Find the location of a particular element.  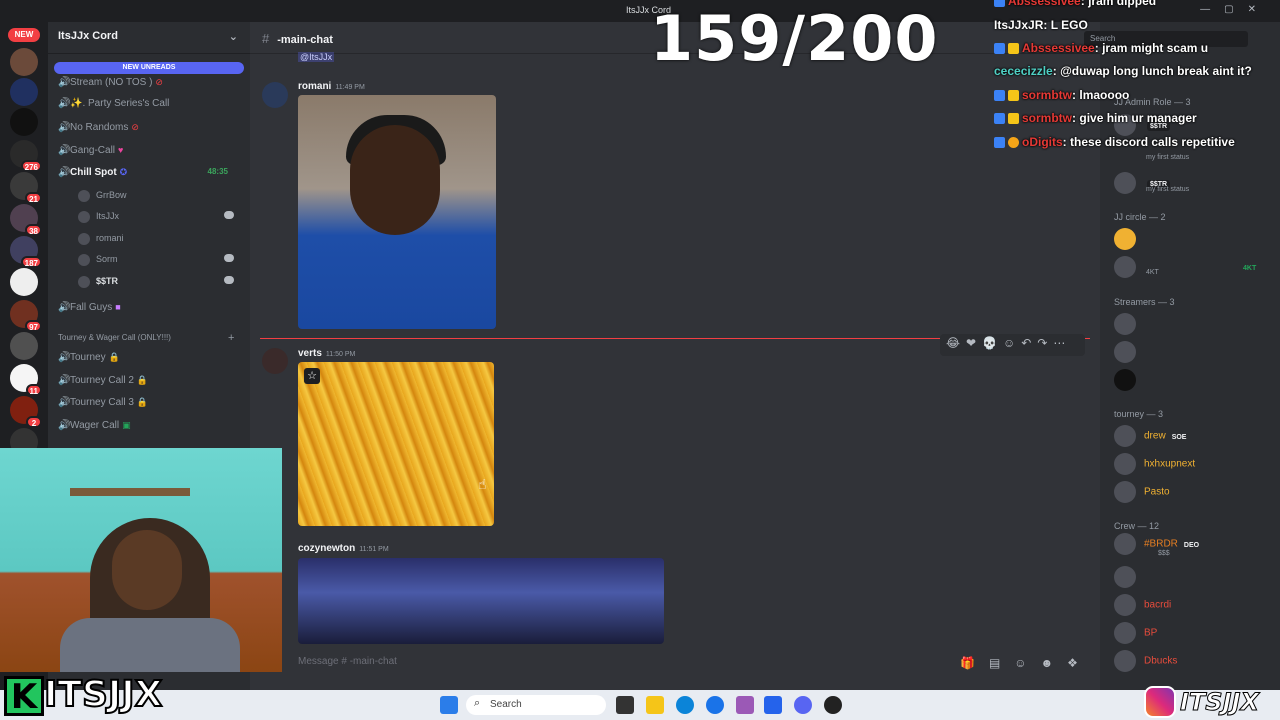

chat-user: Abssessivee is located at coordinates (1044, 4).